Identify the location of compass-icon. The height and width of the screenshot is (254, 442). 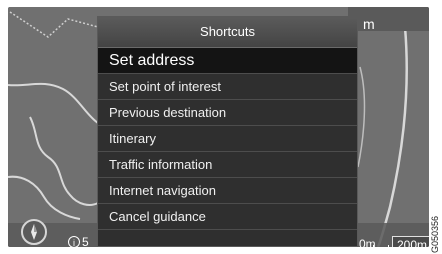
(34, 232).